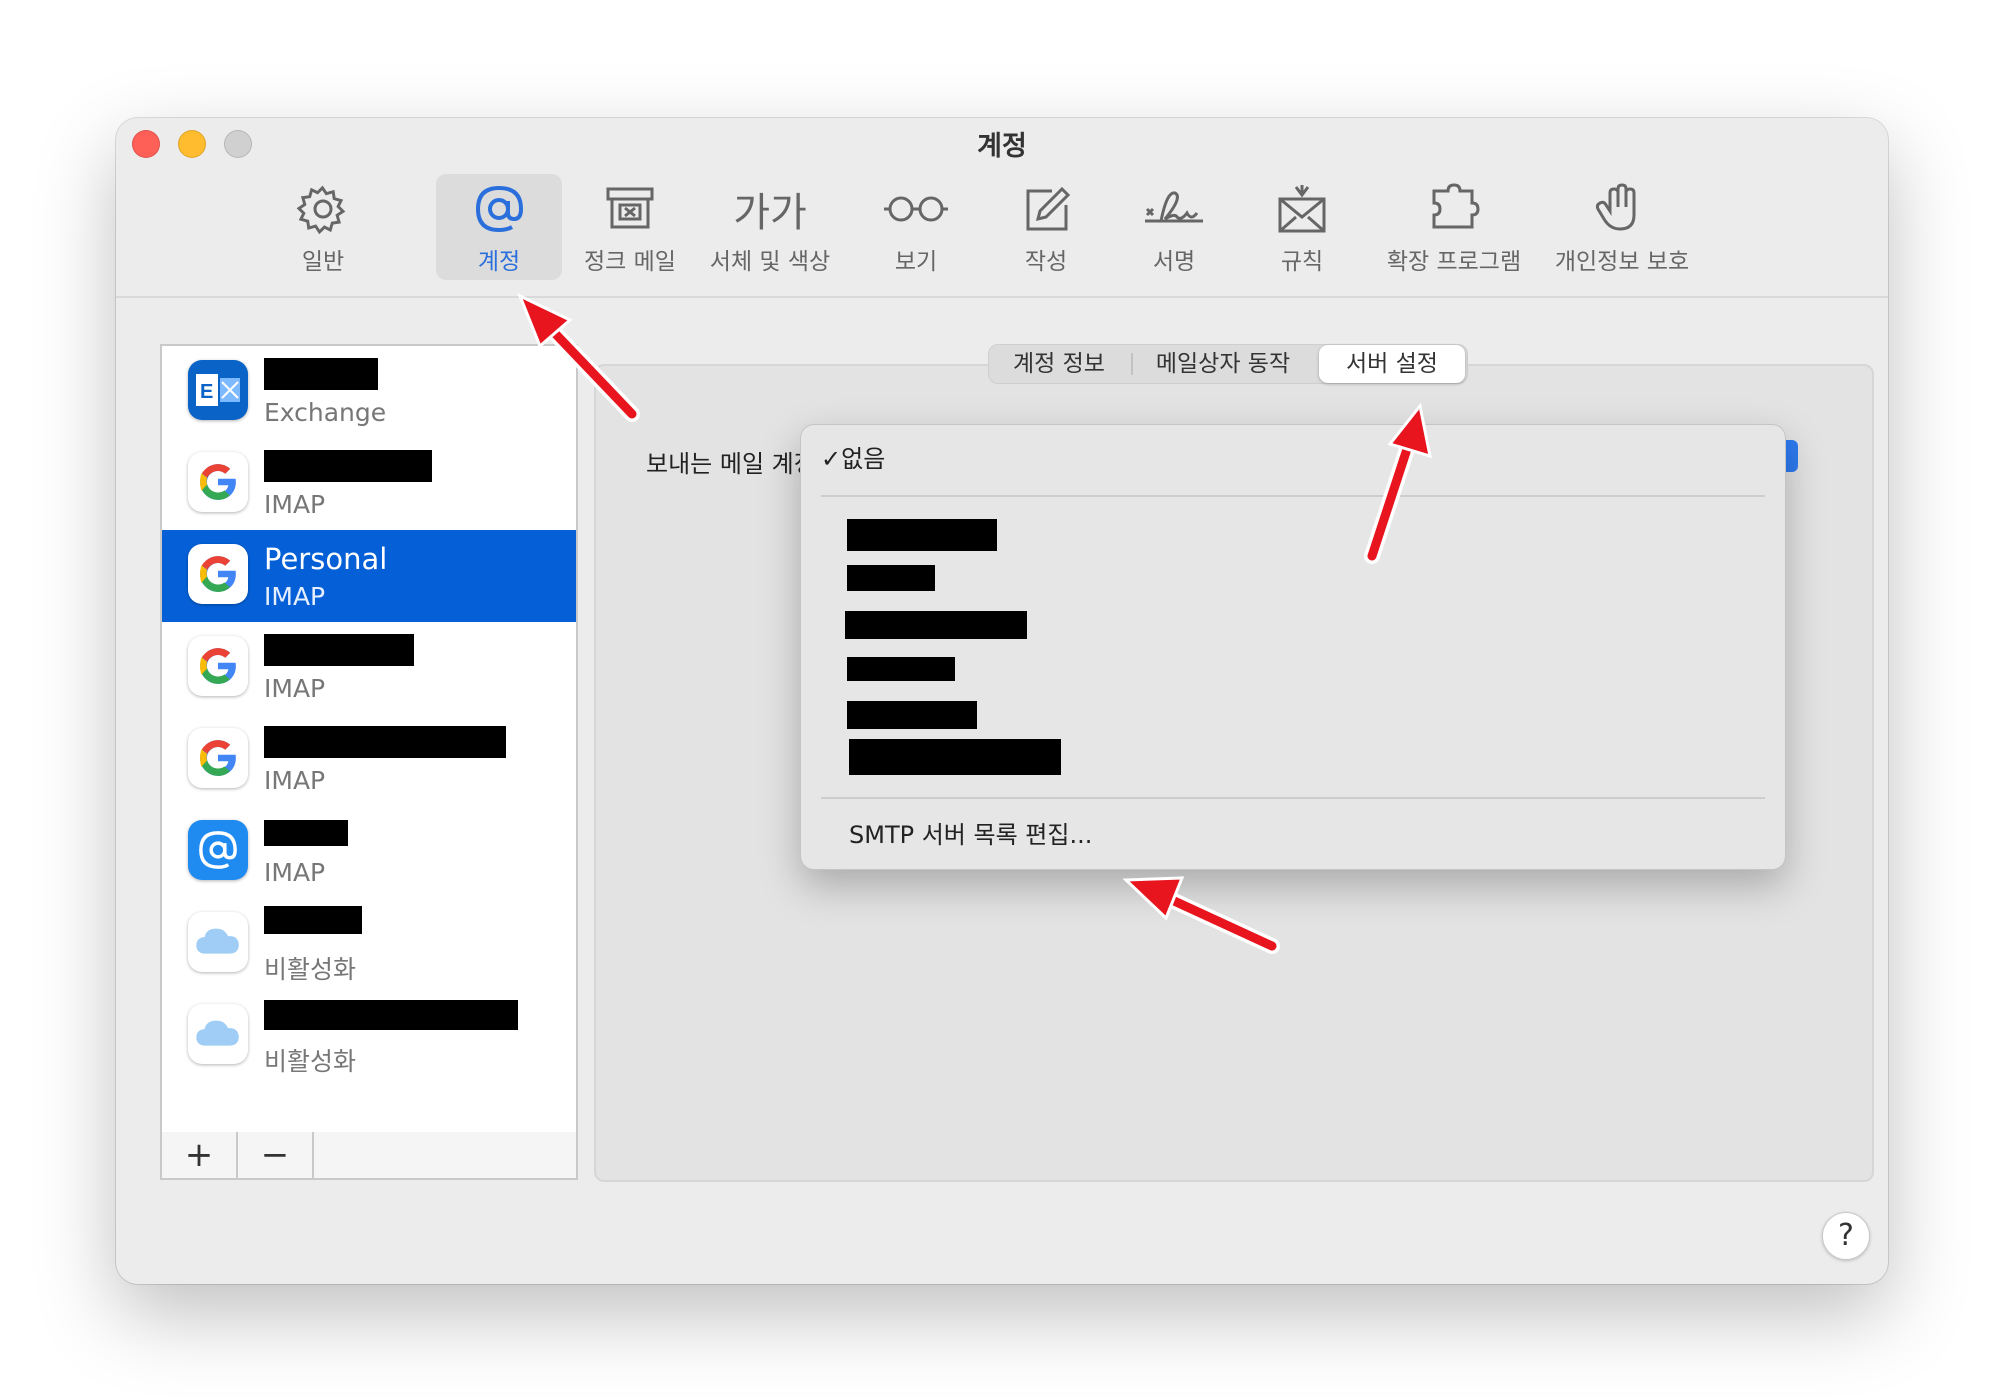 This screenshot has height=1398, width=2000. I want to click on tab-account-info: 계정 정보, so click(1059, 364).